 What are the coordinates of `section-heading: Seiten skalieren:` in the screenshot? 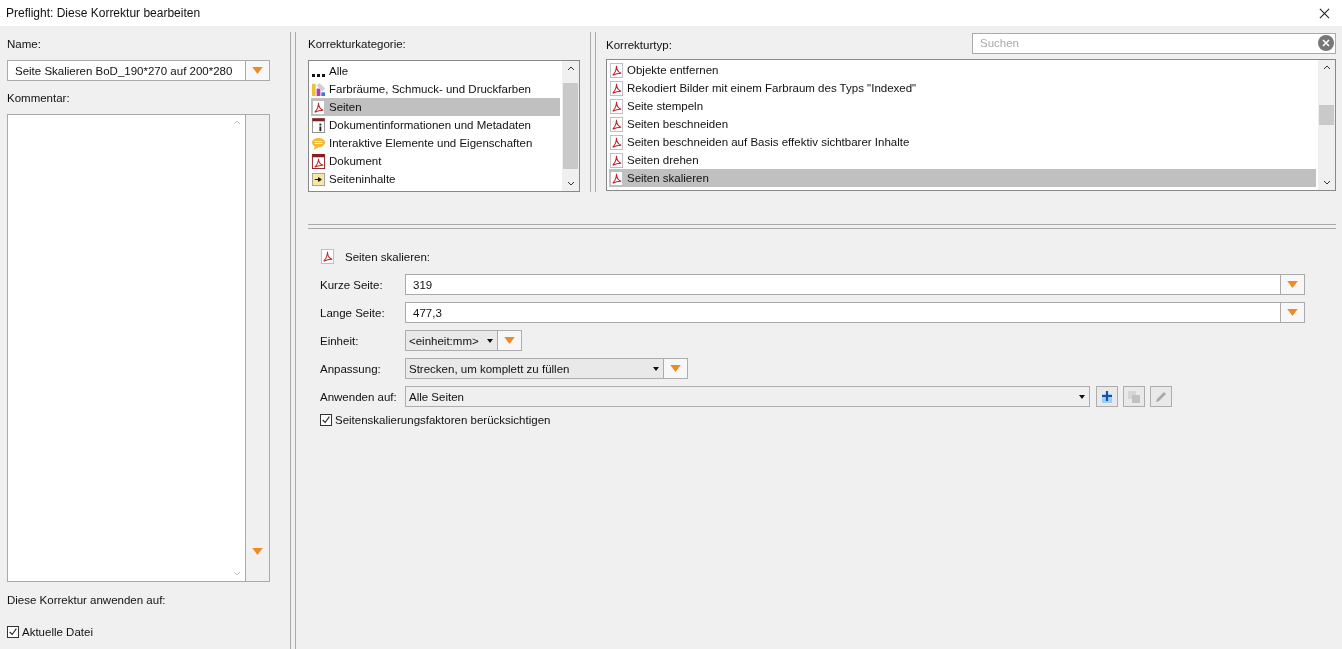 It's located at (388, 256).